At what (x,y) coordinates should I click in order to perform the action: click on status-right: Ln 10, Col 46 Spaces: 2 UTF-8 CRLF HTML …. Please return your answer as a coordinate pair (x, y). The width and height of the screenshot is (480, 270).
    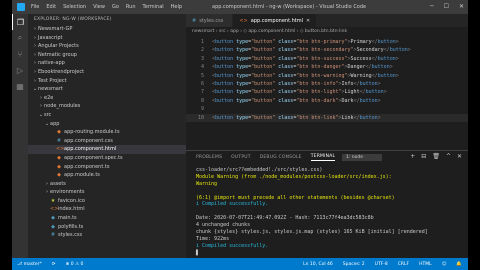
    Looking at the image, I should click on (382, 264).